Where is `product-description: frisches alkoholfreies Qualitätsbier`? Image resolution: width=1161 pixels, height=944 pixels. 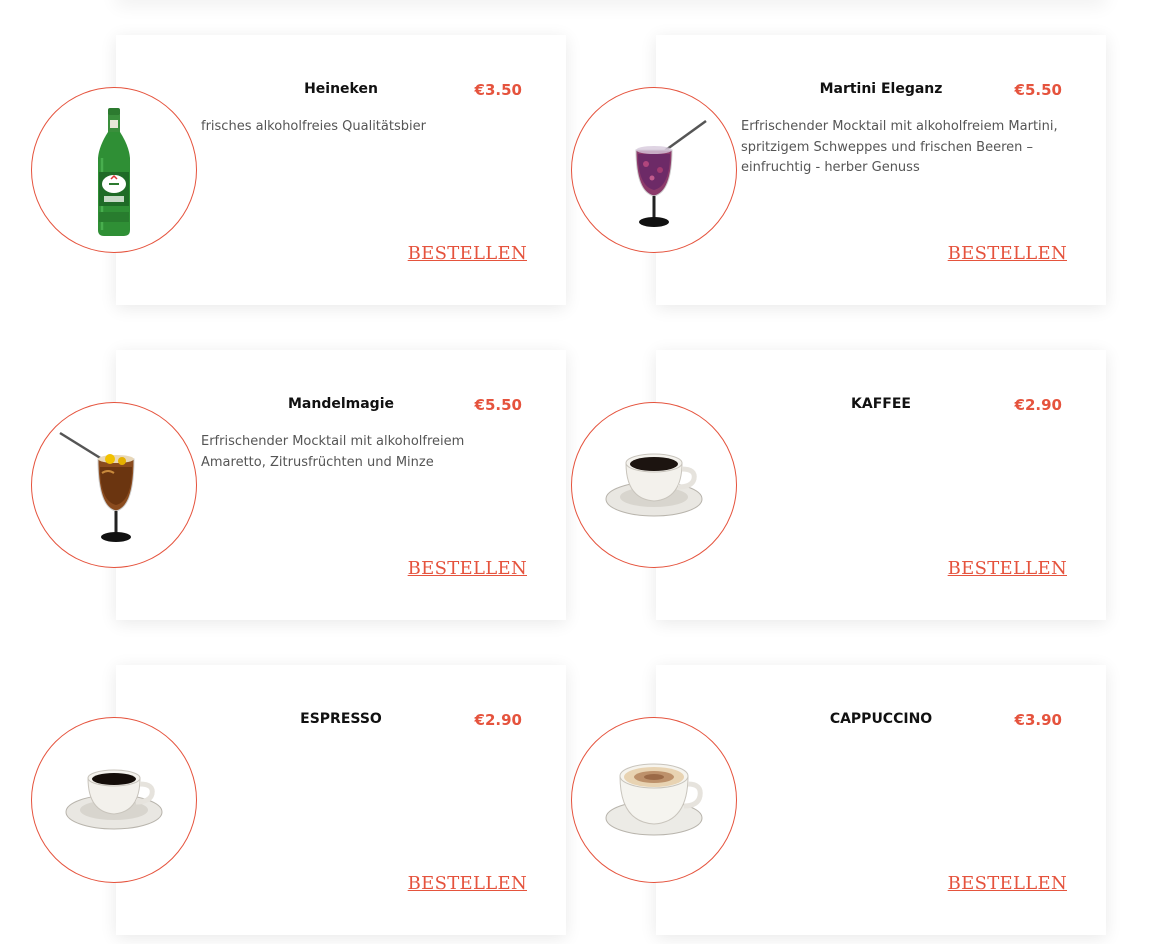 product-description: frisches alkoholfreies Qualitätsbier is located at coordinates (313, 126).